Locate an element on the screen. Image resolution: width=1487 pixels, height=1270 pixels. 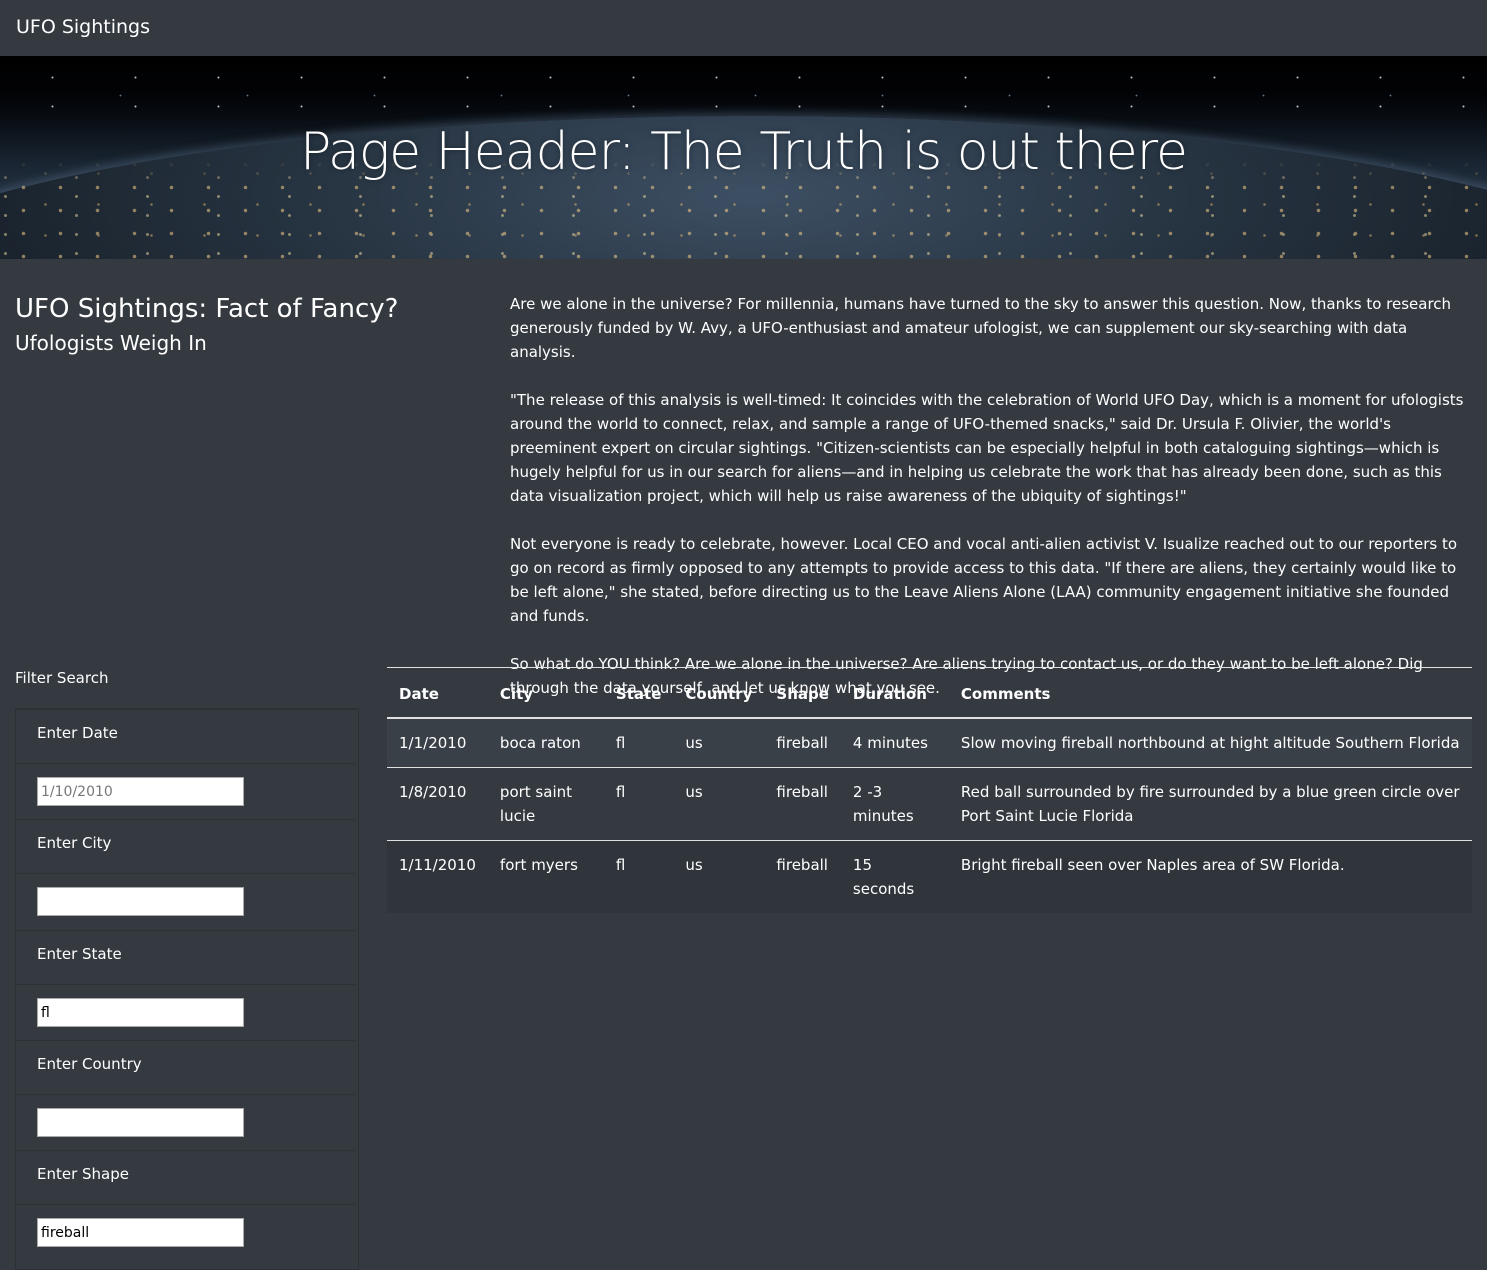
page-header-title: Page Header: The Truth is out there is located at coordinates (744, 152).